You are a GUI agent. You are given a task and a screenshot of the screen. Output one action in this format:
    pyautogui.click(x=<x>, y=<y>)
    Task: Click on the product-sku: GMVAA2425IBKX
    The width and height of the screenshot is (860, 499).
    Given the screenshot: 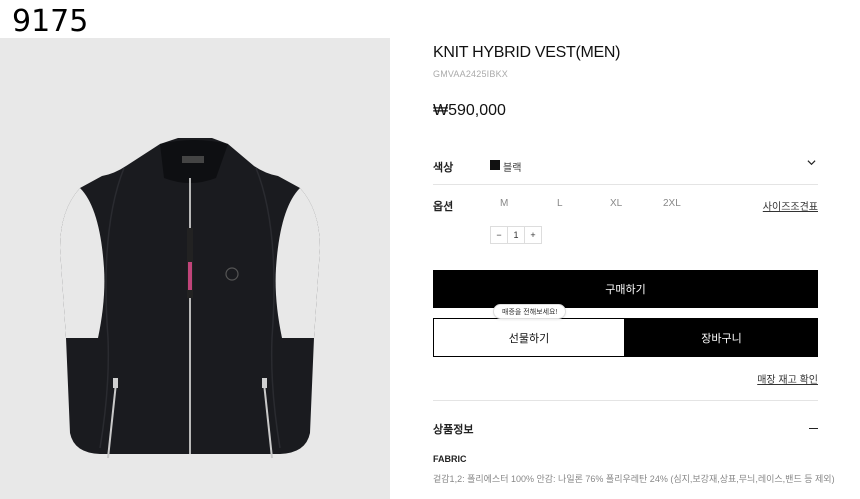 What is the action you would take?
    pyautogui.click(x=470, y=74)
    